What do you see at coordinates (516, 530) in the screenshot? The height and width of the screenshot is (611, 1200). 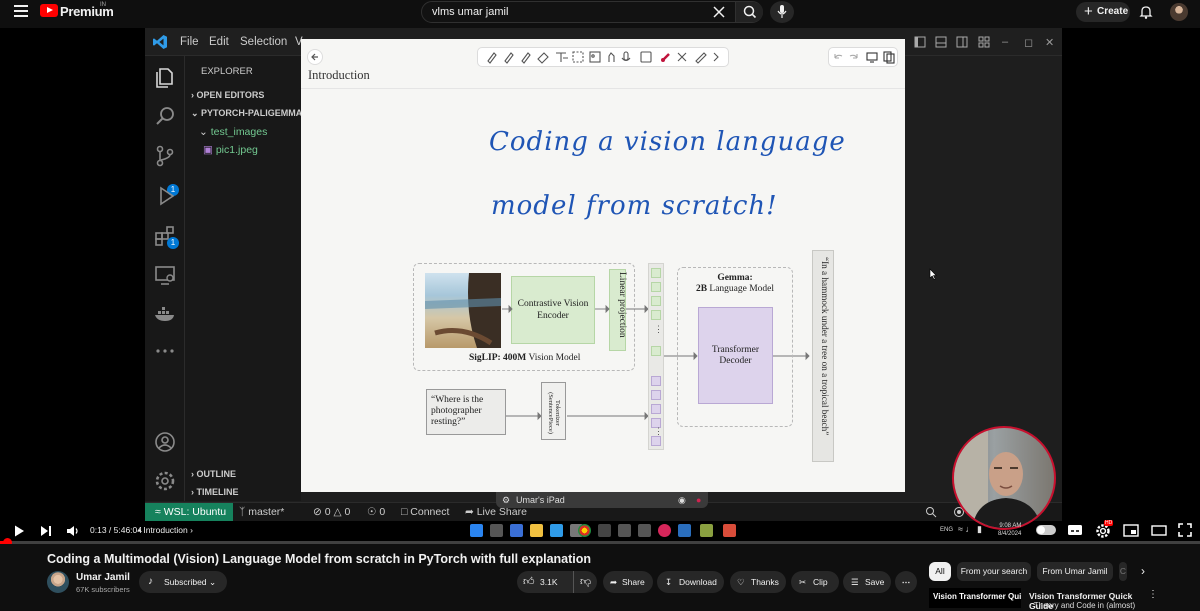 I see `widgets-icon` at bounding box center [516, 530].